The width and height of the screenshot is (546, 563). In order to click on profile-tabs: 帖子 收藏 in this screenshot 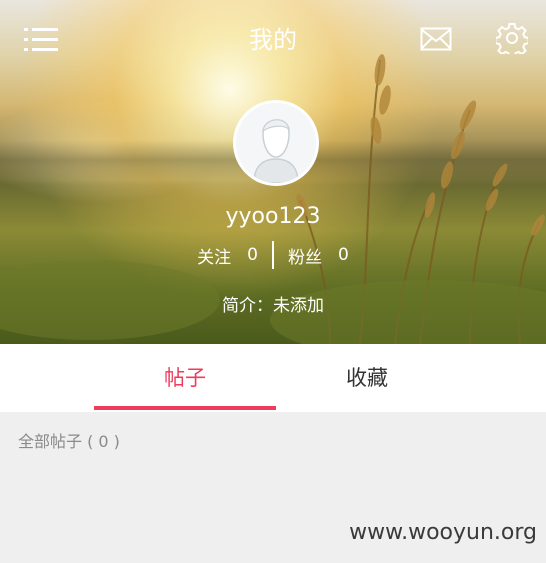, I will do `click(273, 378)`.